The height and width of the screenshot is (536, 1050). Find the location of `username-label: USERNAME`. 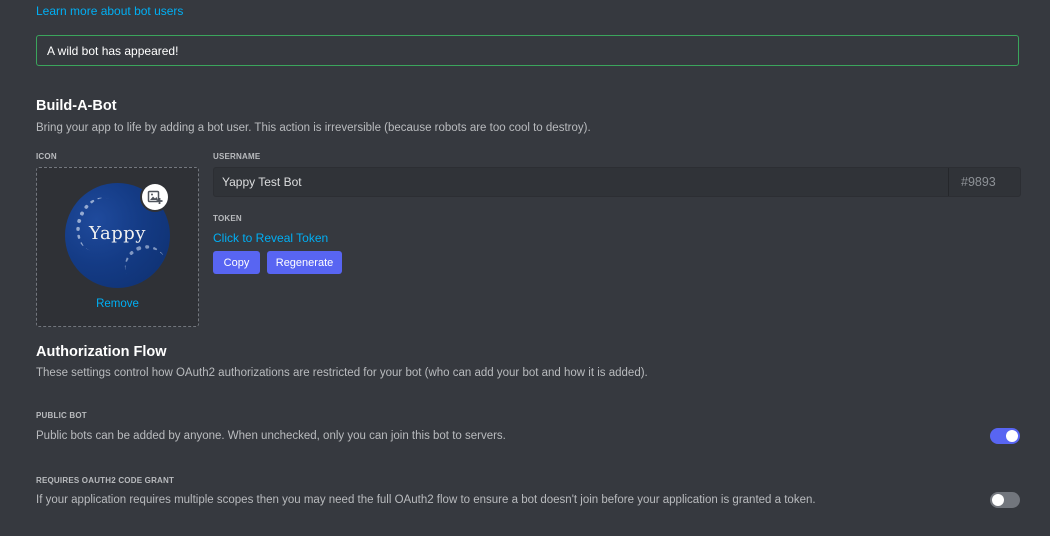

username-label: USERNAME is located at coordinates (237, 156).